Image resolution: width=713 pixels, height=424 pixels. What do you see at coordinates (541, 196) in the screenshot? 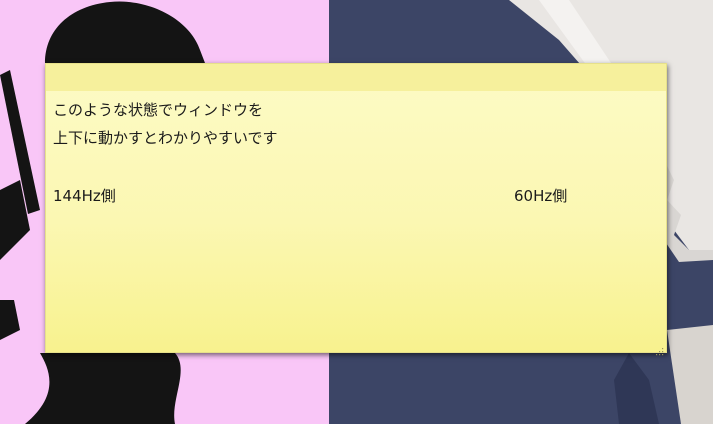
I see `note-label-60hz: 60Hz側` at bounding box center [541, 196].